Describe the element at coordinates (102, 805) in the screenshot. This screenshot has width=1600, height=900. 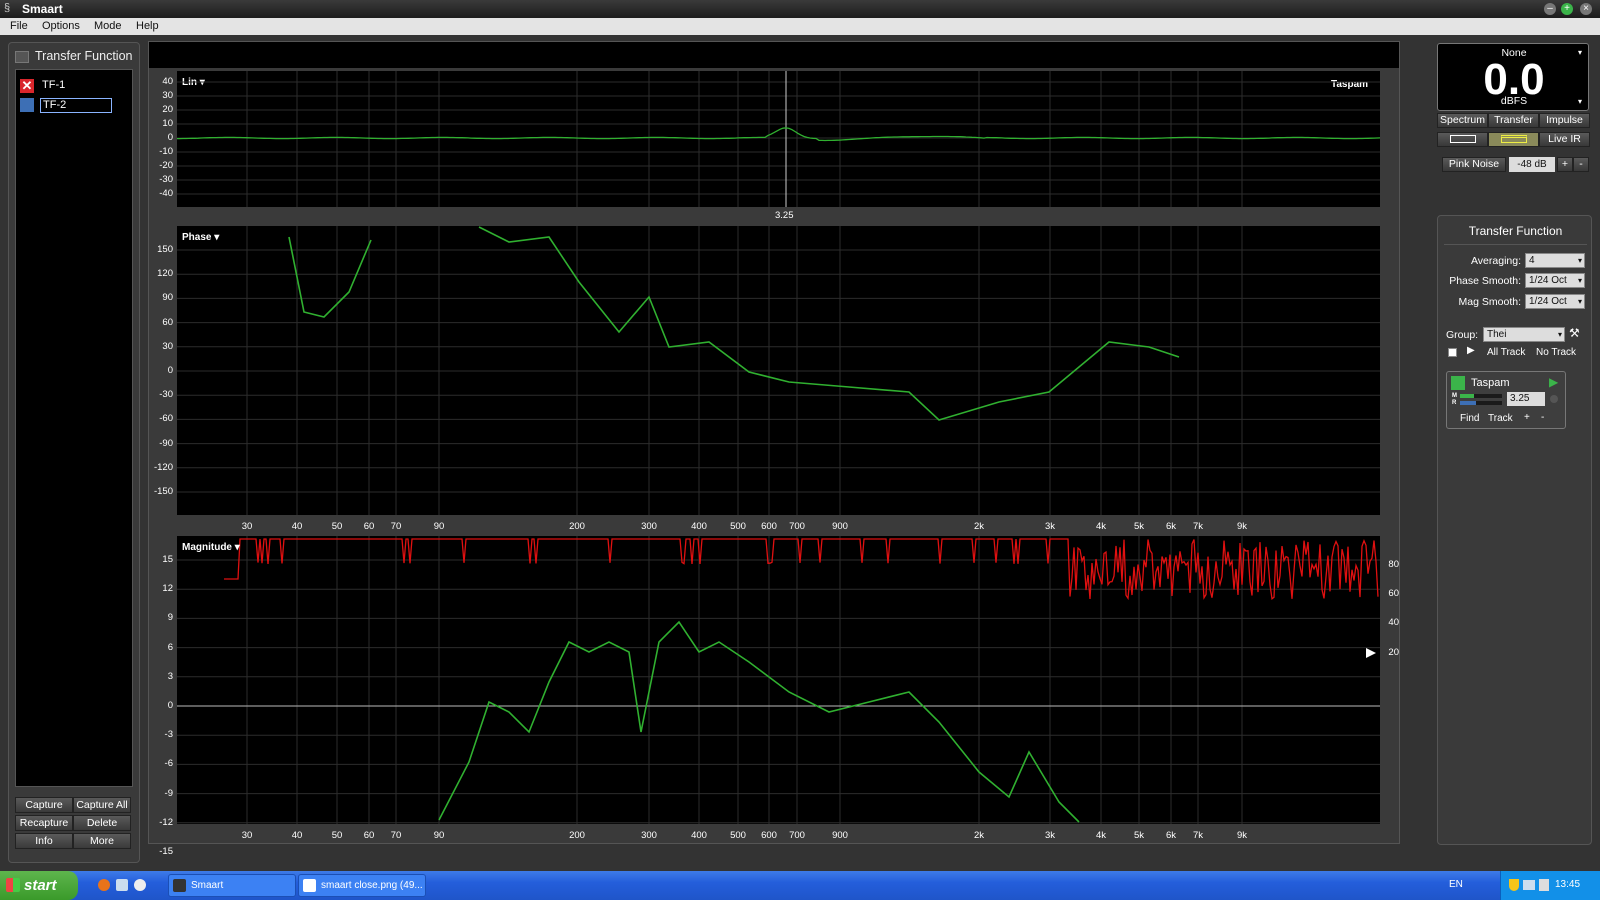
I see `capture-all-button: Capture All` at that location.